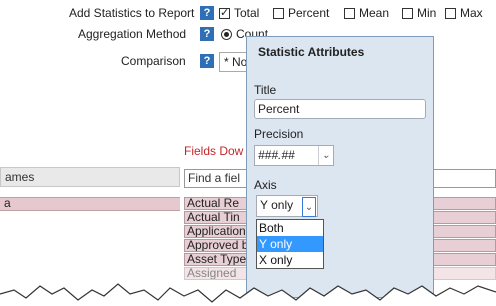 Image resolution: width=496 pixels, height=306 pixels. What do you see at coordinates (214, 151) in the screenshot?
I see `fields-section-title: Fields Dow` at bounding box center [214, 151].